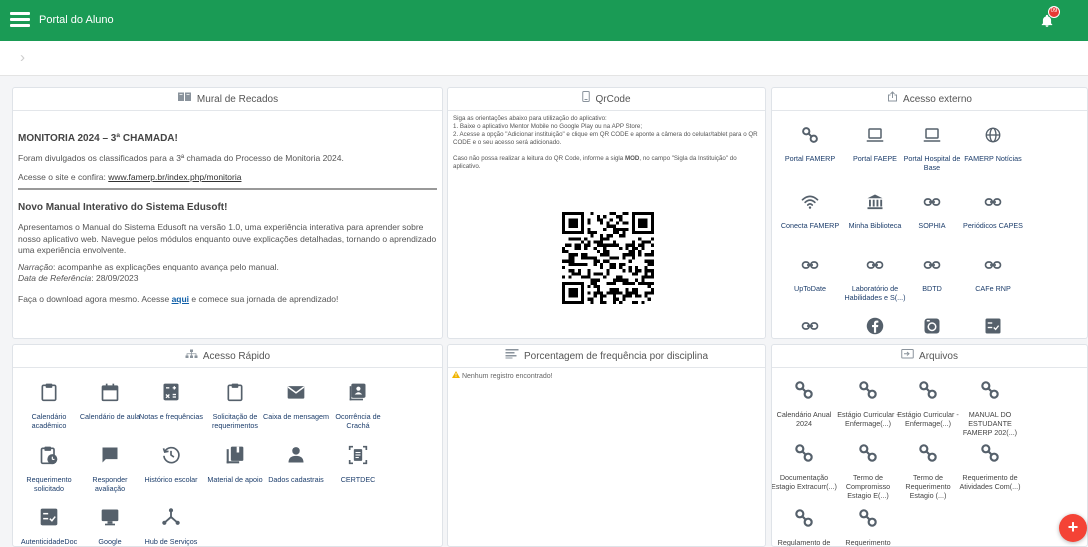 The width and height of the screenshot is (1088, 547). Describe the element at coordinates (512, 356) in the screenshot. I see `bar-list-icon` at that location.